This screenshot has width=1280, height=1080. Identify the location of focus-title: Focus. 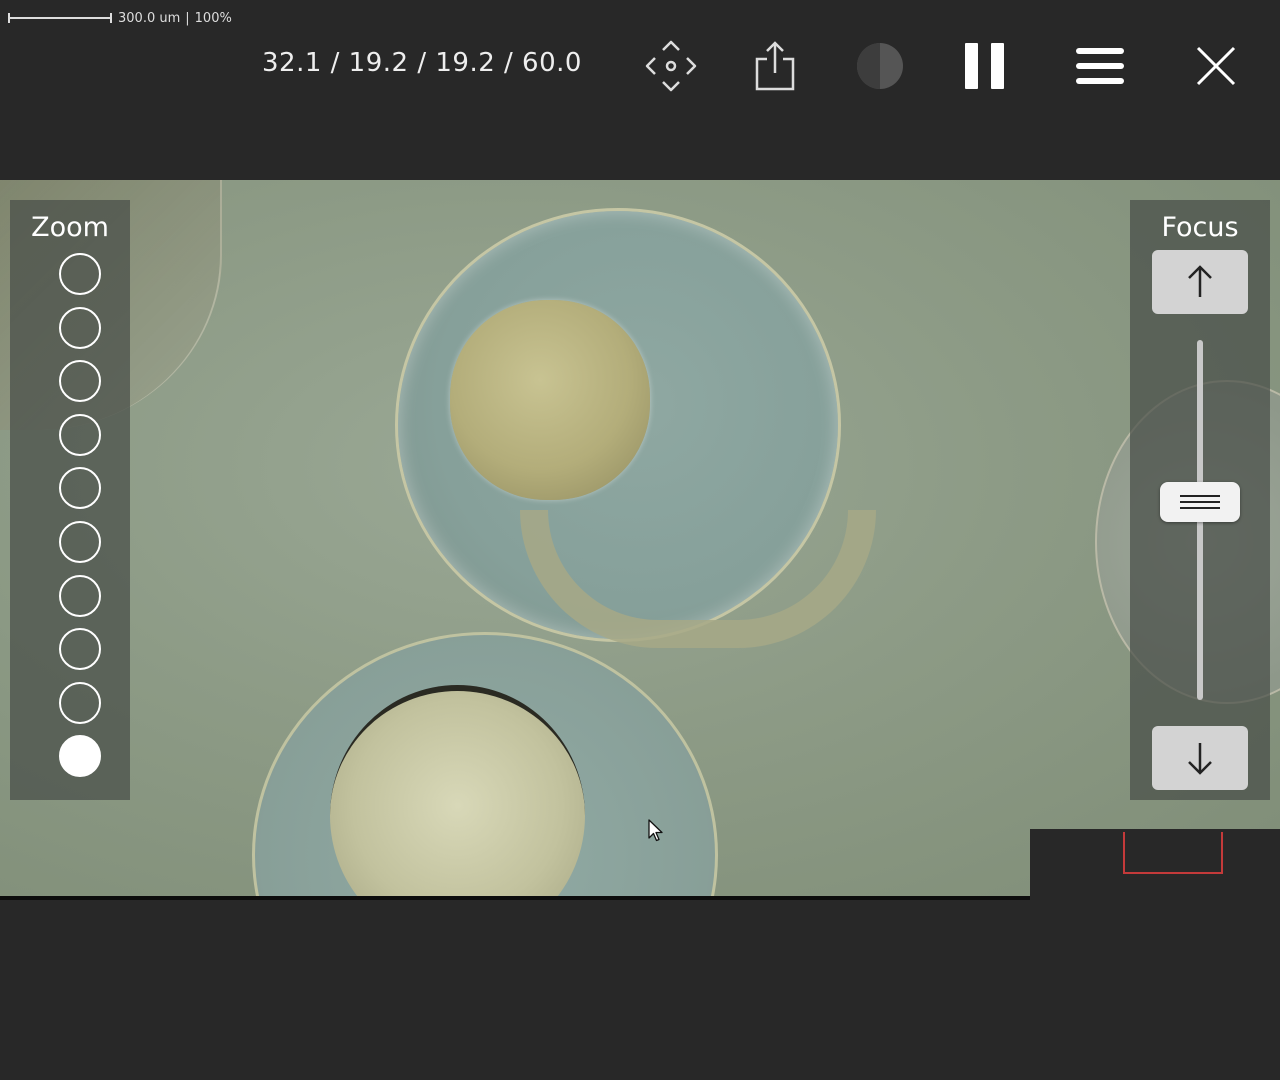
(1200, 227).